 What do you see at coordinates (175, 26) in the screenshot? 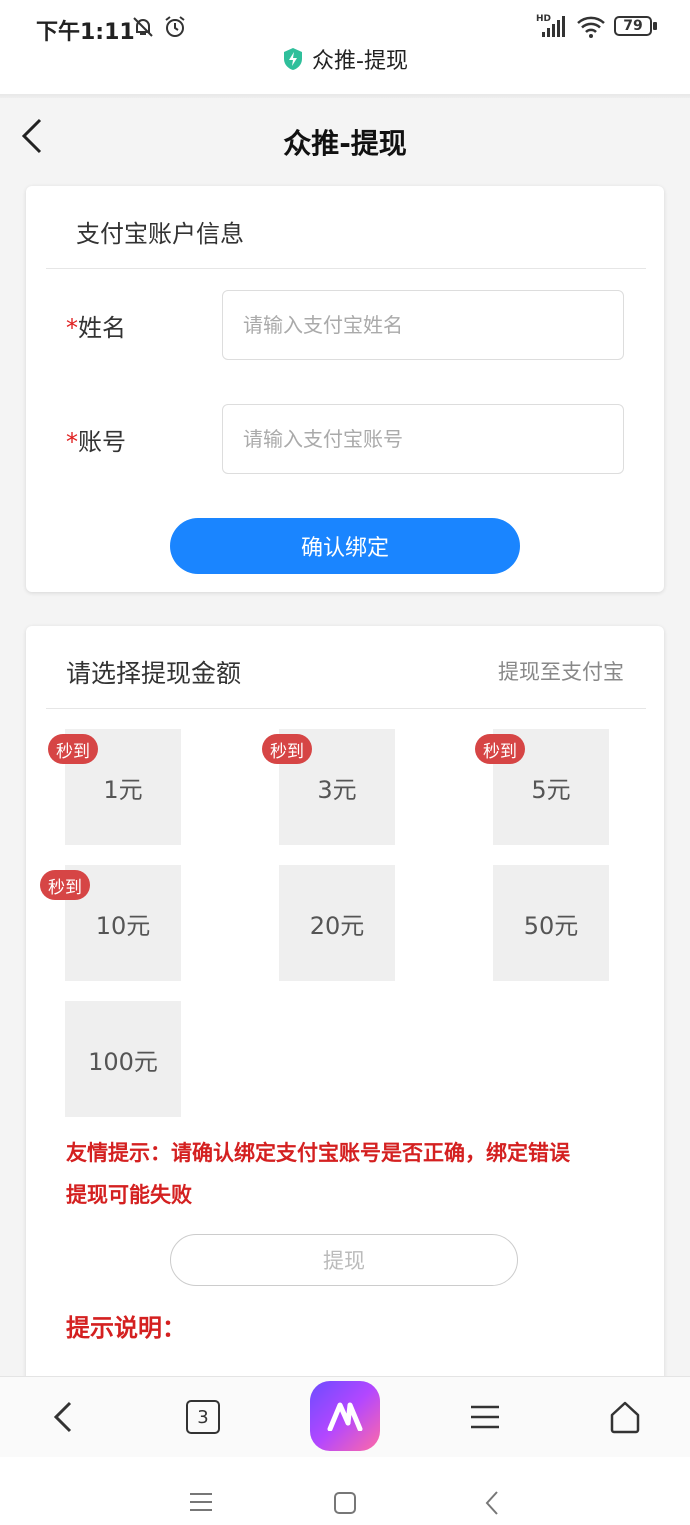
I see `alarm-icon` at bounding box center [175, 26].